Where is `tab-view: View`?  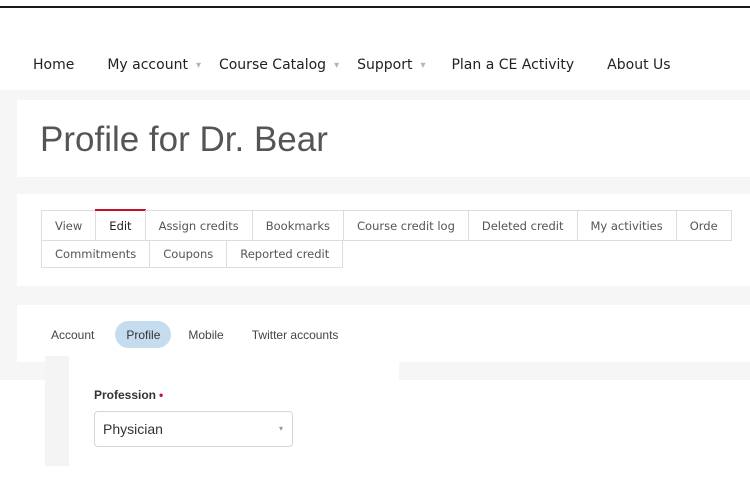 tab-view: View is located at coordinates (69, 225).